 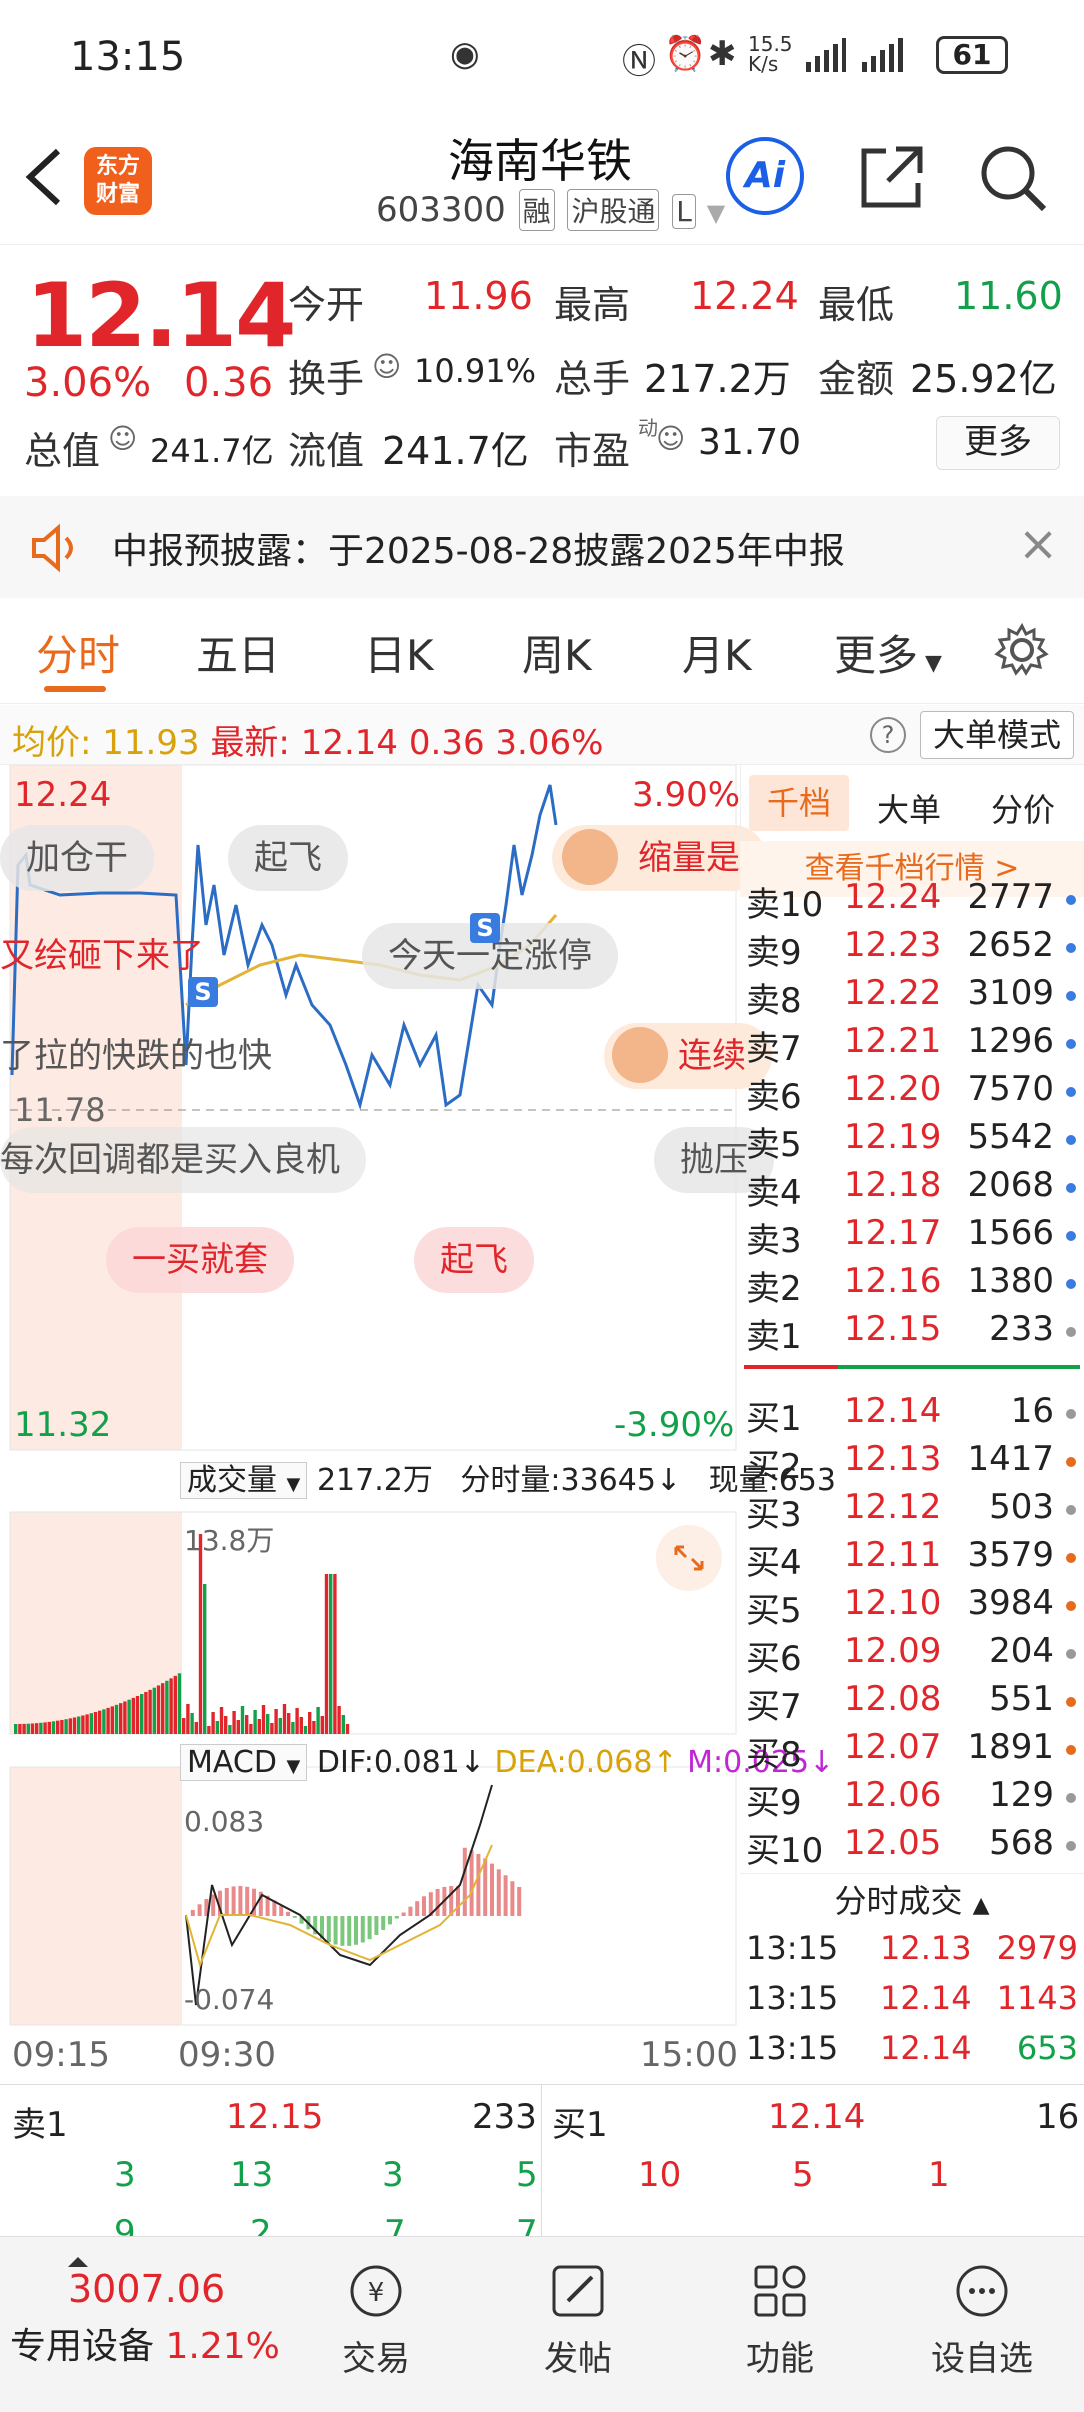 I want to click on share-icon, so click(x=891, y=178).